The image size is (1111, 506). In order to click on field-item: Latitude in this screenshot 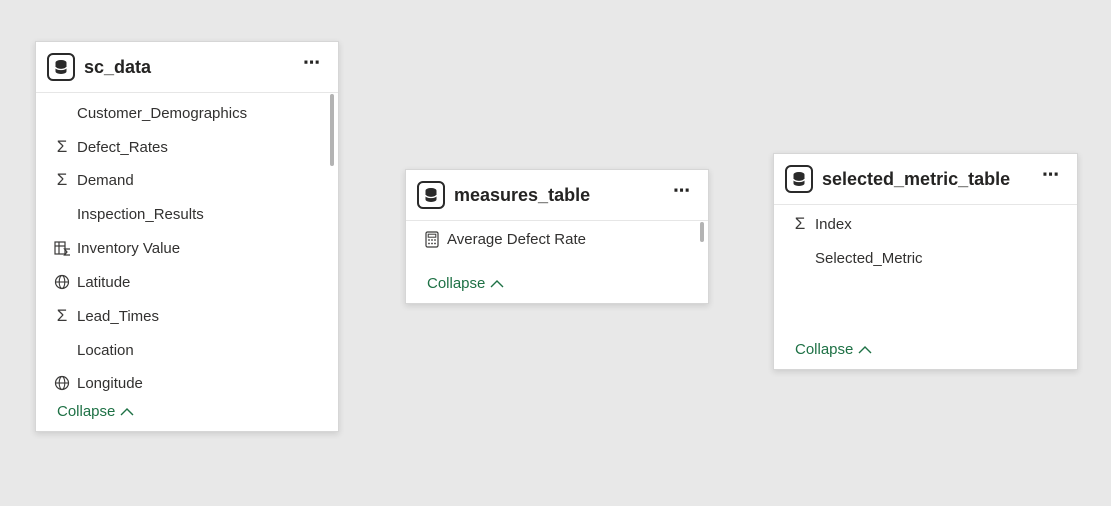, I will do `click(187, 283)`.